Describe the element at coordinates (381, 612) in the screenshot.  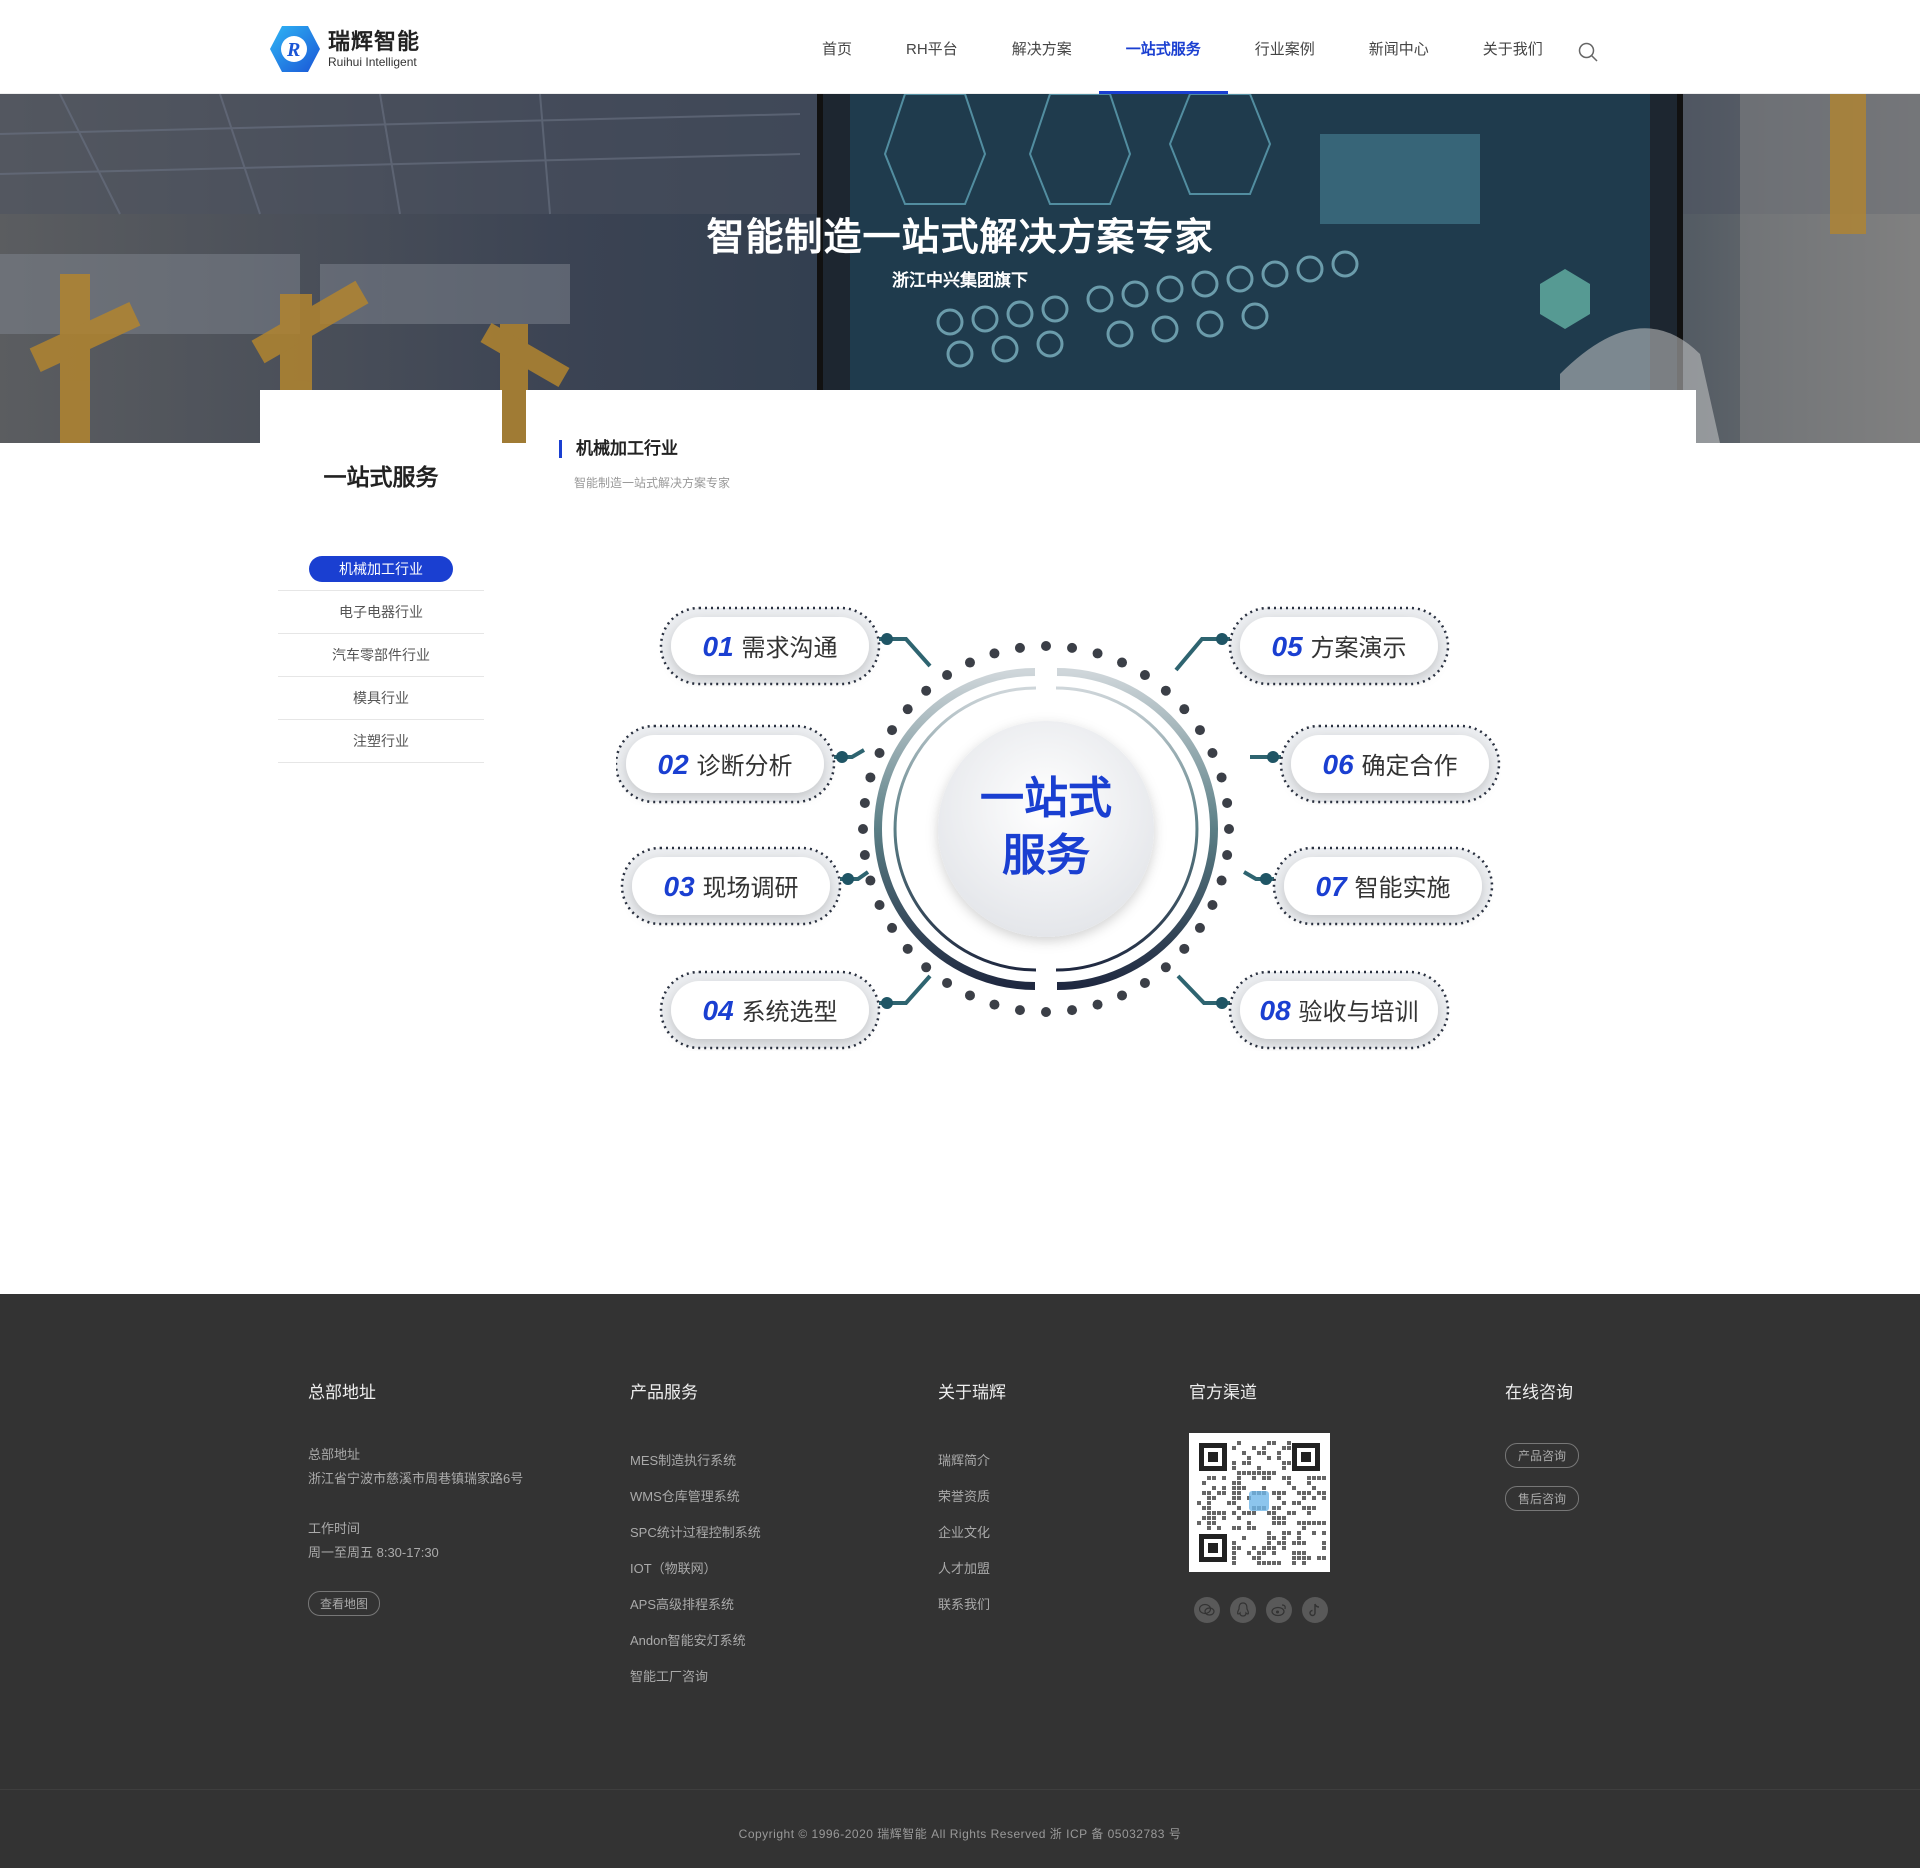
I see `sidebar-item-electronics: 电子电器行业` at that location.